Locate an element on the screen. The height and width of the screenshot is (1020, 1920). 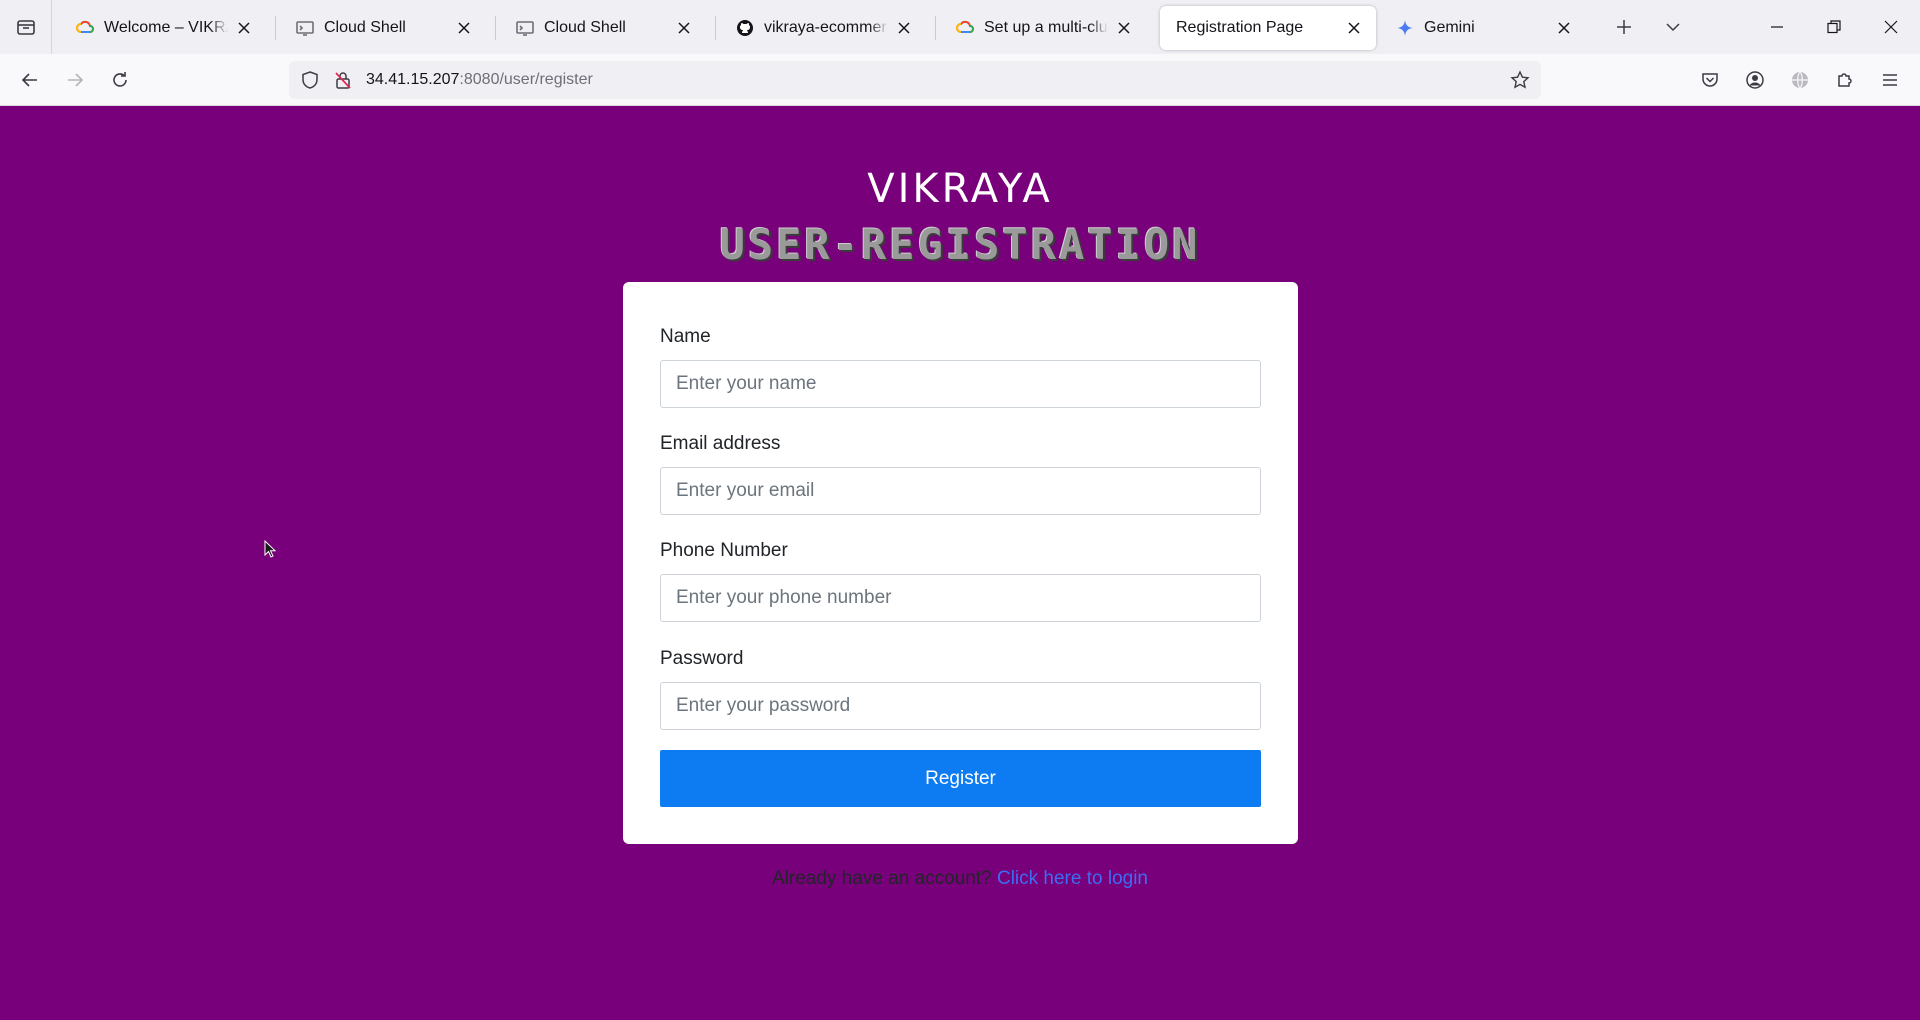
url-host: 34.41.15.207 is located at coordinates (413, 79).